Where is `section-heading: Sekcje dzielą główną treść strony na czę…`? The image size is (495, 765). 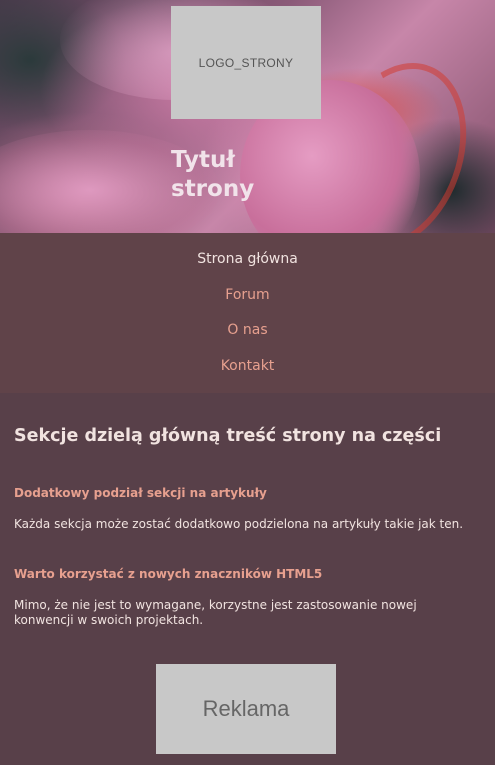 section-heading: Sekcje dzielą główną treść strony na czę… is located at coordinates (228, 436).